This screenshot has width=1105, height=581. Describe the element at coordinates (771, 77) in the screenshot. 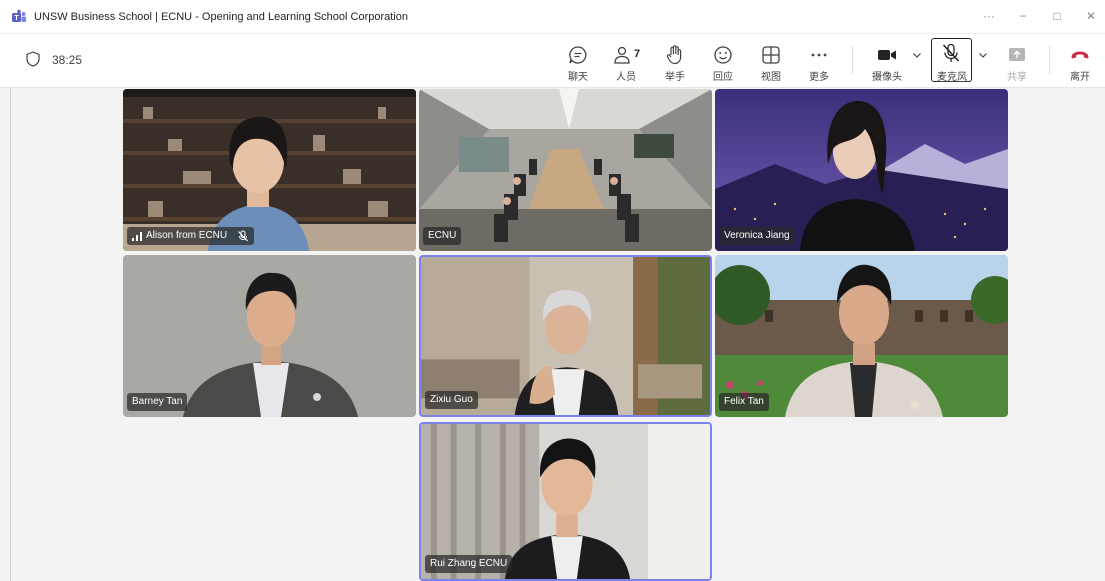

I see `view-label: 视图` at that location.